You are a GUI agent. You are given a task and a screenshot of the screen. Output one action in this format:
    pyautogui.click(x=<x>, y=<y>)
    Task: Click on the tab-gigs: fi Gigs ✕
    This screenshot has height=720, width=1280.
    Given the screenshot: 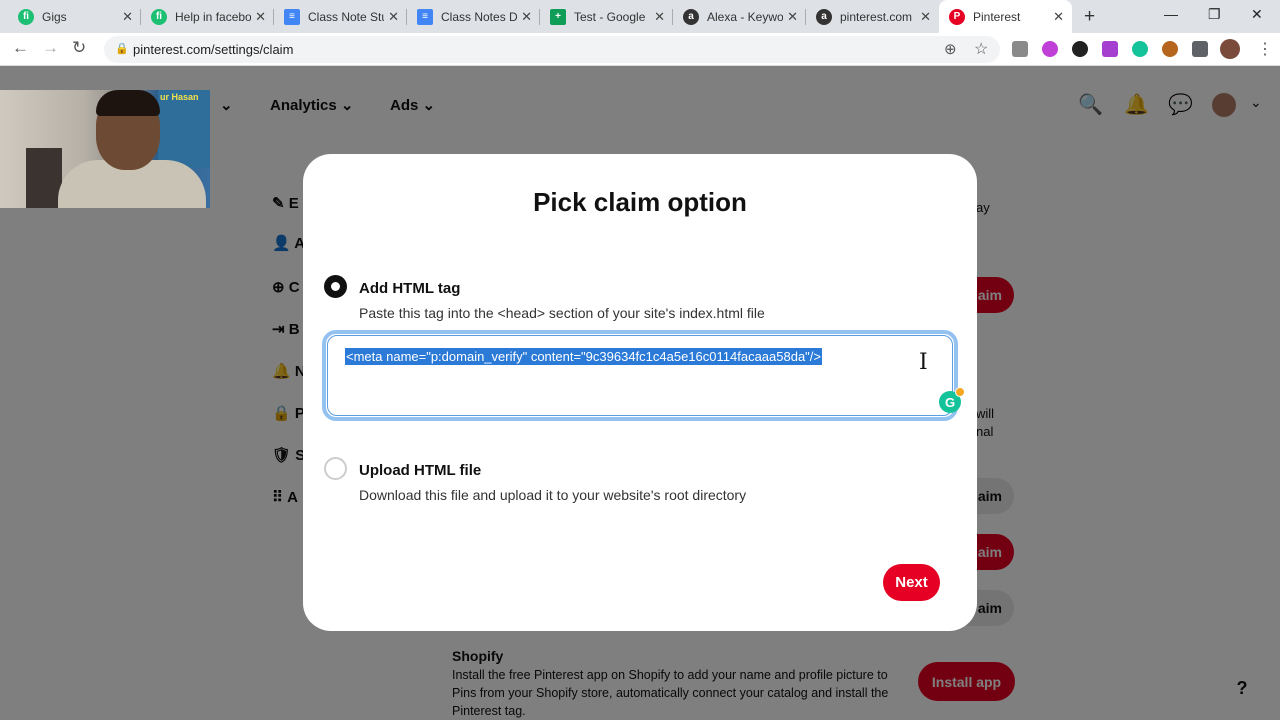 What is the action you would take?
    pyautogui.click(x=74, y=16)
    